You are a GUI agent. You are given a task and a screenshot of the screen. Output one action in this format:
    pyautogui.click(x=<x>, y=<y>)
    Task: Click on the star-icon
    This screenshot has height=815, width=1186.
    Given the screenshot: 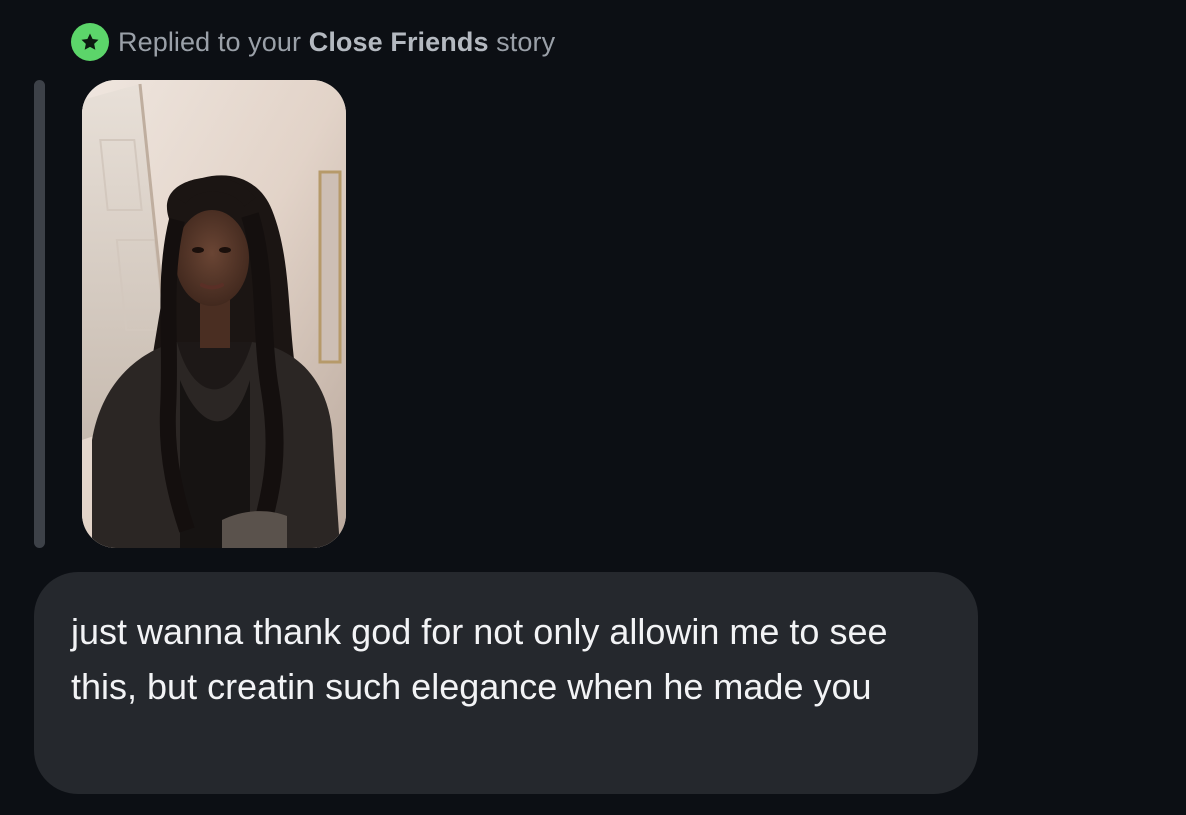 What is the action you would take?
    pyautogui.click(x=90, y=41)
    